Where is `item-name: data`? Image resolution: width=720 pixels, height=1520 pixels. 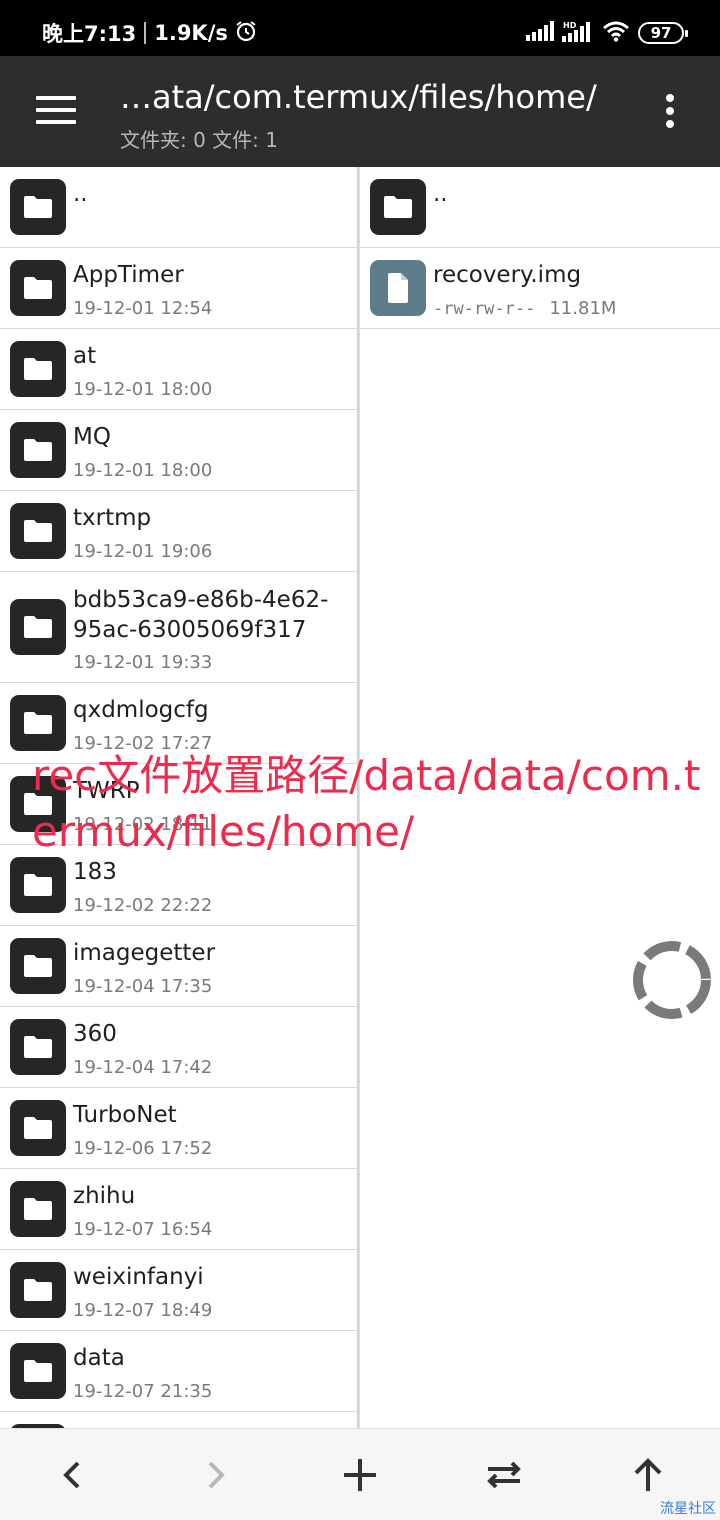
item-name: data is located at coordinates (99, 1358).